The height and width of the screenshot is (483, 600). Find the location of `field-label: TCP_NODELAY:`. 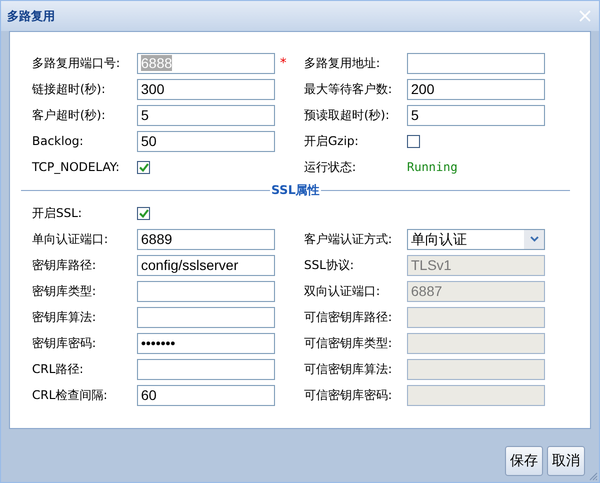

field-label: TCP_NODELAY: is located at coordinates (76, 167).